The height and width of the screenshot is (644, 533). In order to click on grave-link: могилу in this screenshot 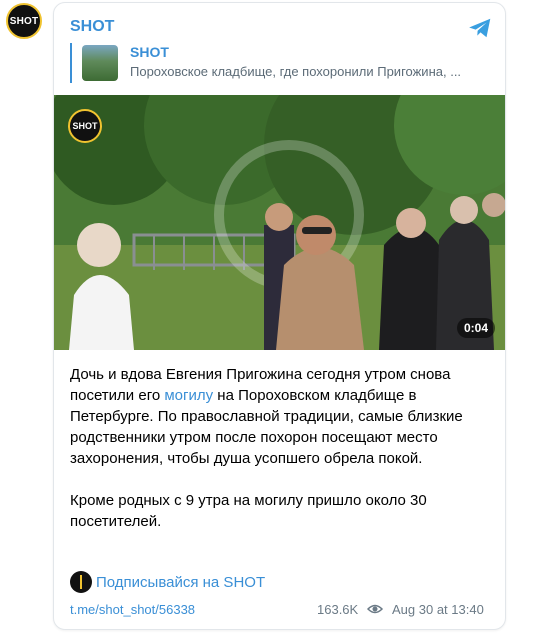, I will do `click(188, 395)`.